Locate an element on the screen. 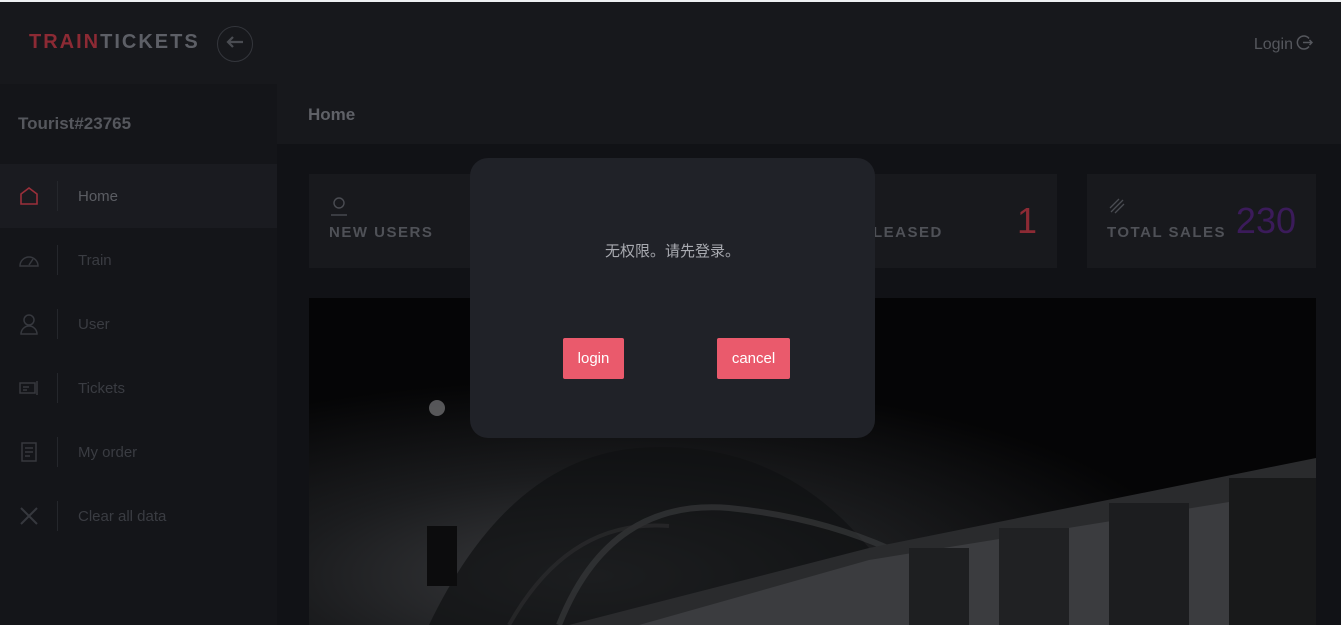  cancel-button: cancel is located at coordinates (753, 358).